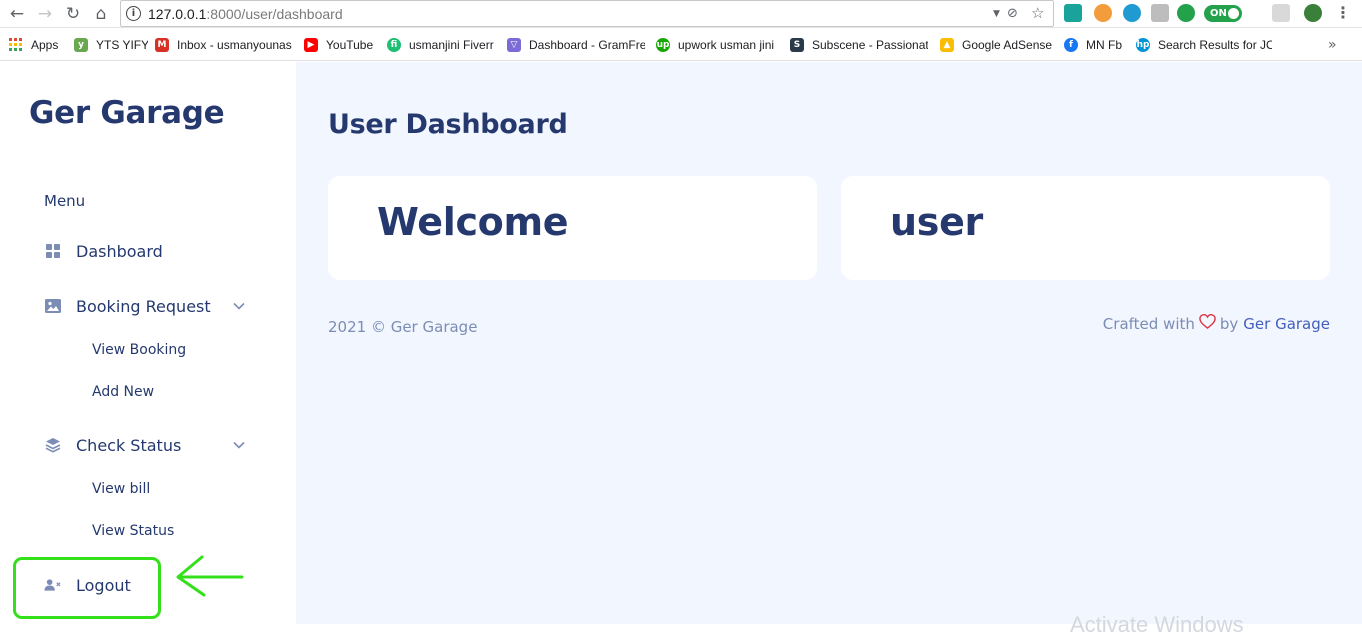  What do you see at coordinates (245, 14) in the screenshot?
I see `url-text: 127.0.0.1:8000/user/dashboard` at bounding box center [245, 14].